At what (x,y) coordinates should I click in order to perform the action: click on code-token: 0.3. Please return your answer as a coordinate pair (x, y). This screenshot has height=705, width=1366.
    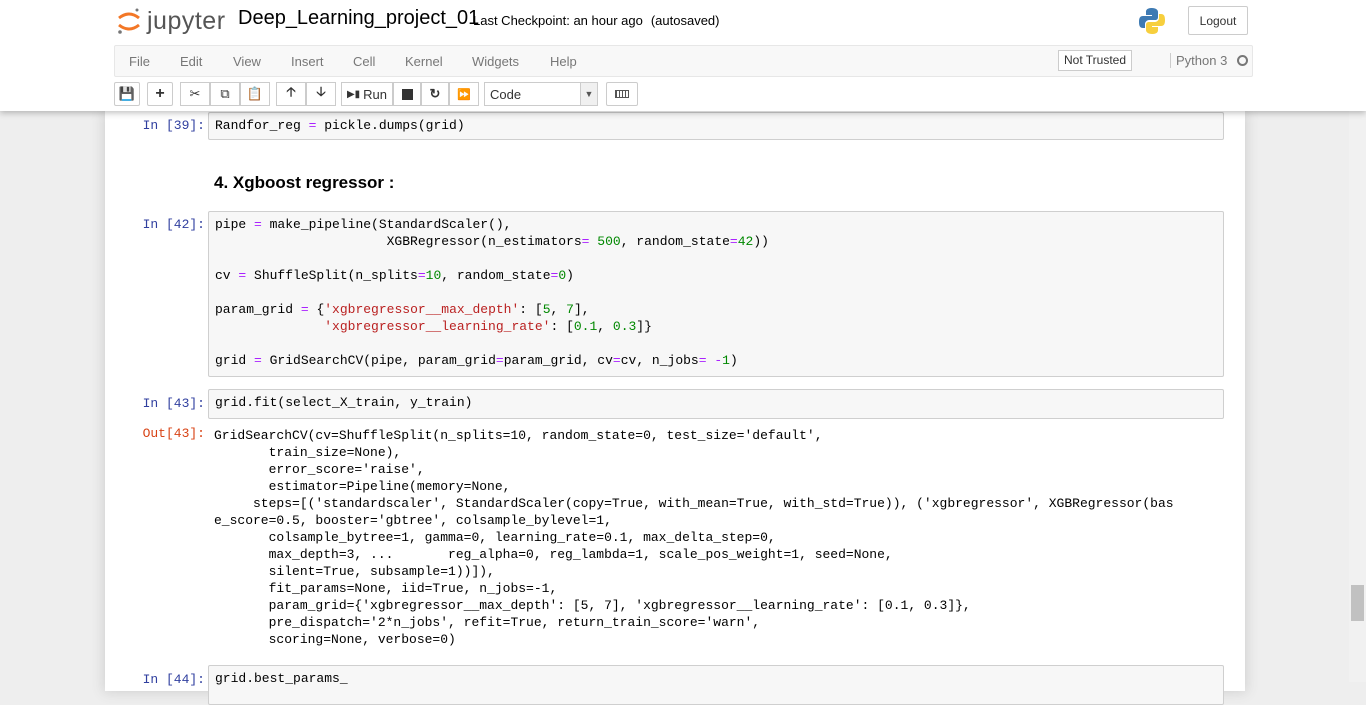
    Looking at the image, I should click on (624, 326).